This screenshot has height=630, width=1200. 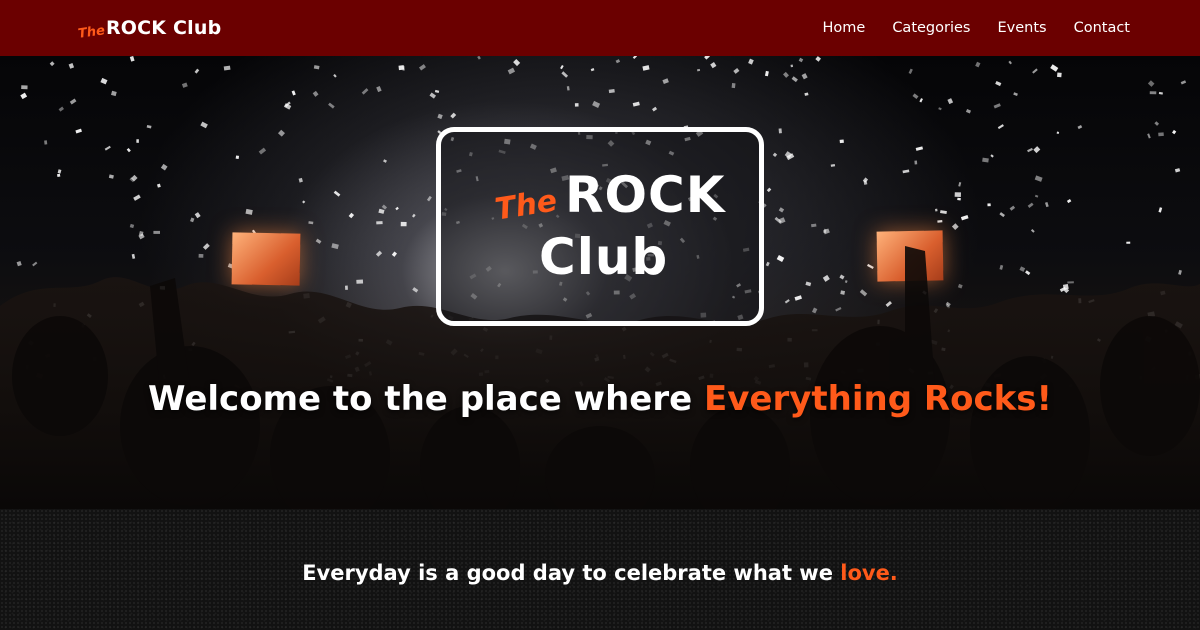 I want to click on nav-categories: Categories, so click(x=931, y=28).